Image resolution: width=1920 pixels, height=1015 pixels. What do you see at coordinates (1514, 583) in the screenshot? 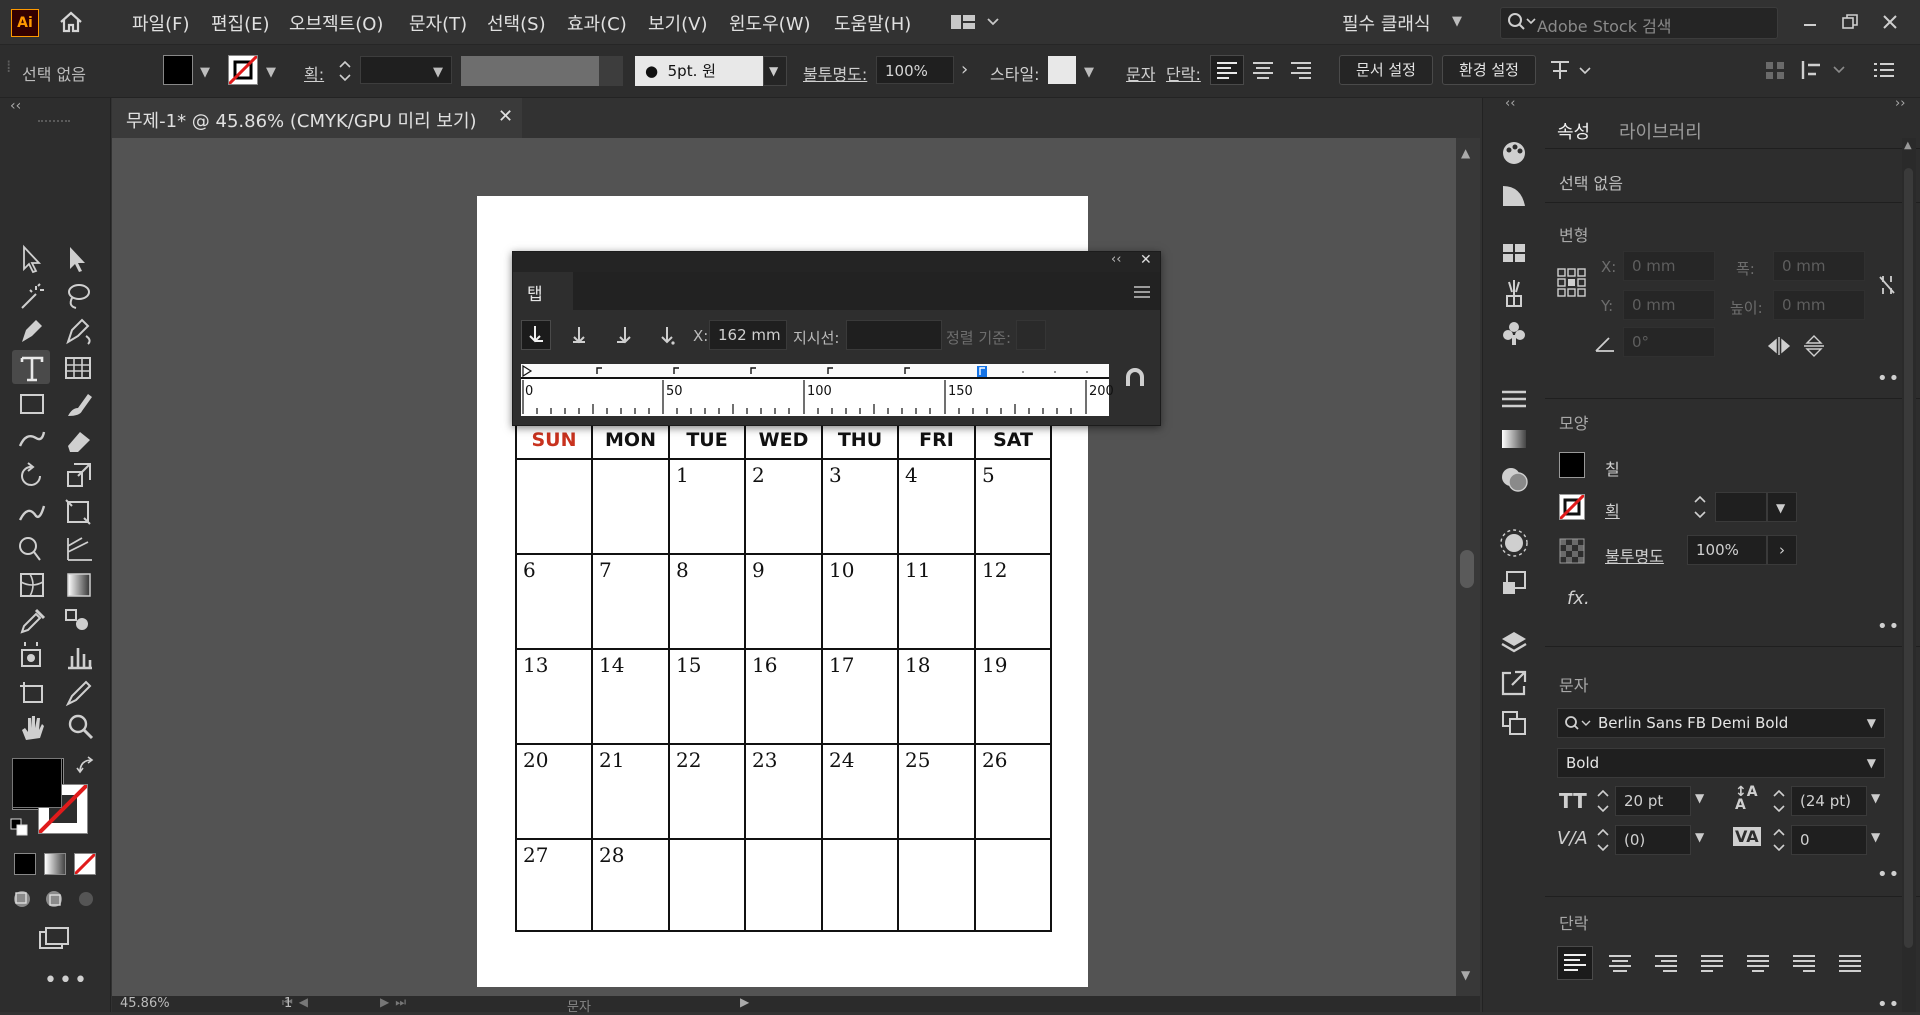
I see `graphic-styles-icon` at bounding box center [1514, 583].